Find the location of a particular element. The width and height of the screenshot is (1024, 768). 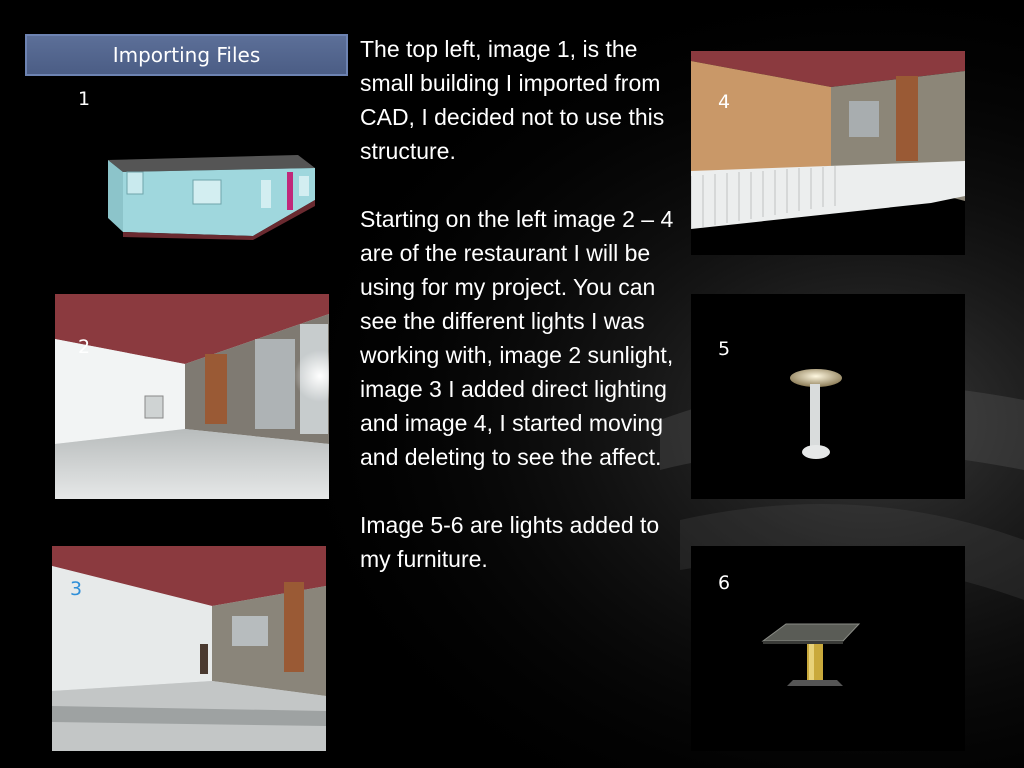

image-6-label: 6 is located at coordinates (724, 583).